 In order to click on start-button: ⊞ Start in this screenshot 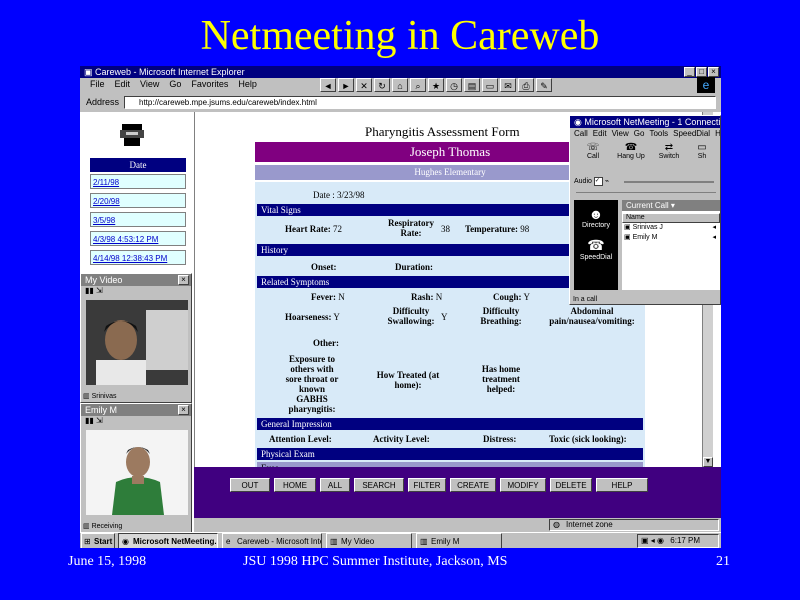, I will do `click(98, 540)`.